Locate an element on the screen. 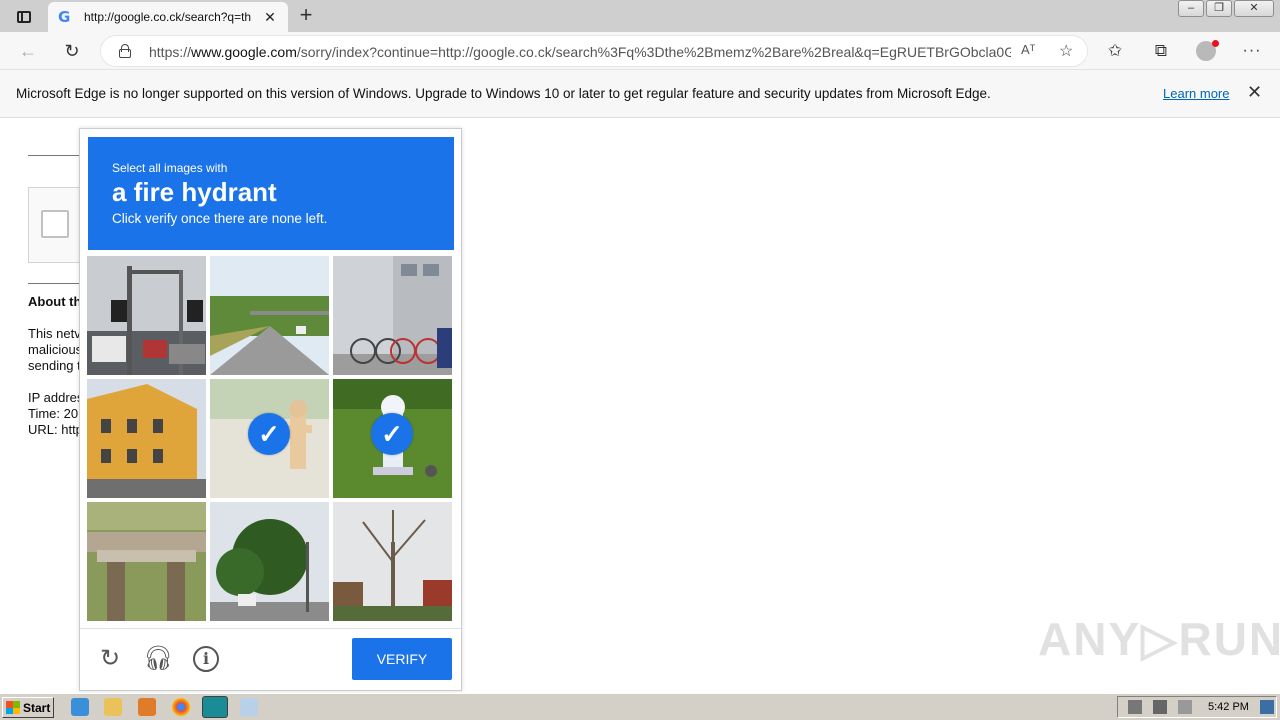 Image resolution: width=1280 pixels, height=720 pixels. verify-button: VERIFY is located at coordinates (402, 659).